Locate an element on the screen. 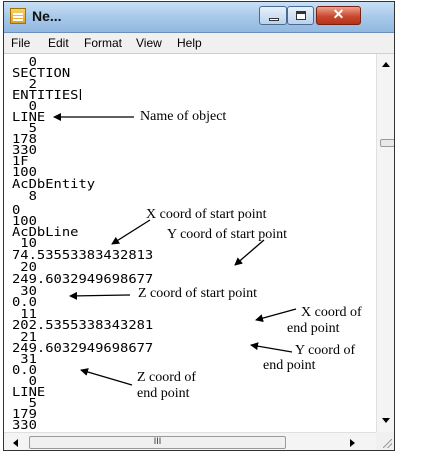 The height and width of the screenshot is (453, 424). menu-view: View is located at coordinates (149, 43).